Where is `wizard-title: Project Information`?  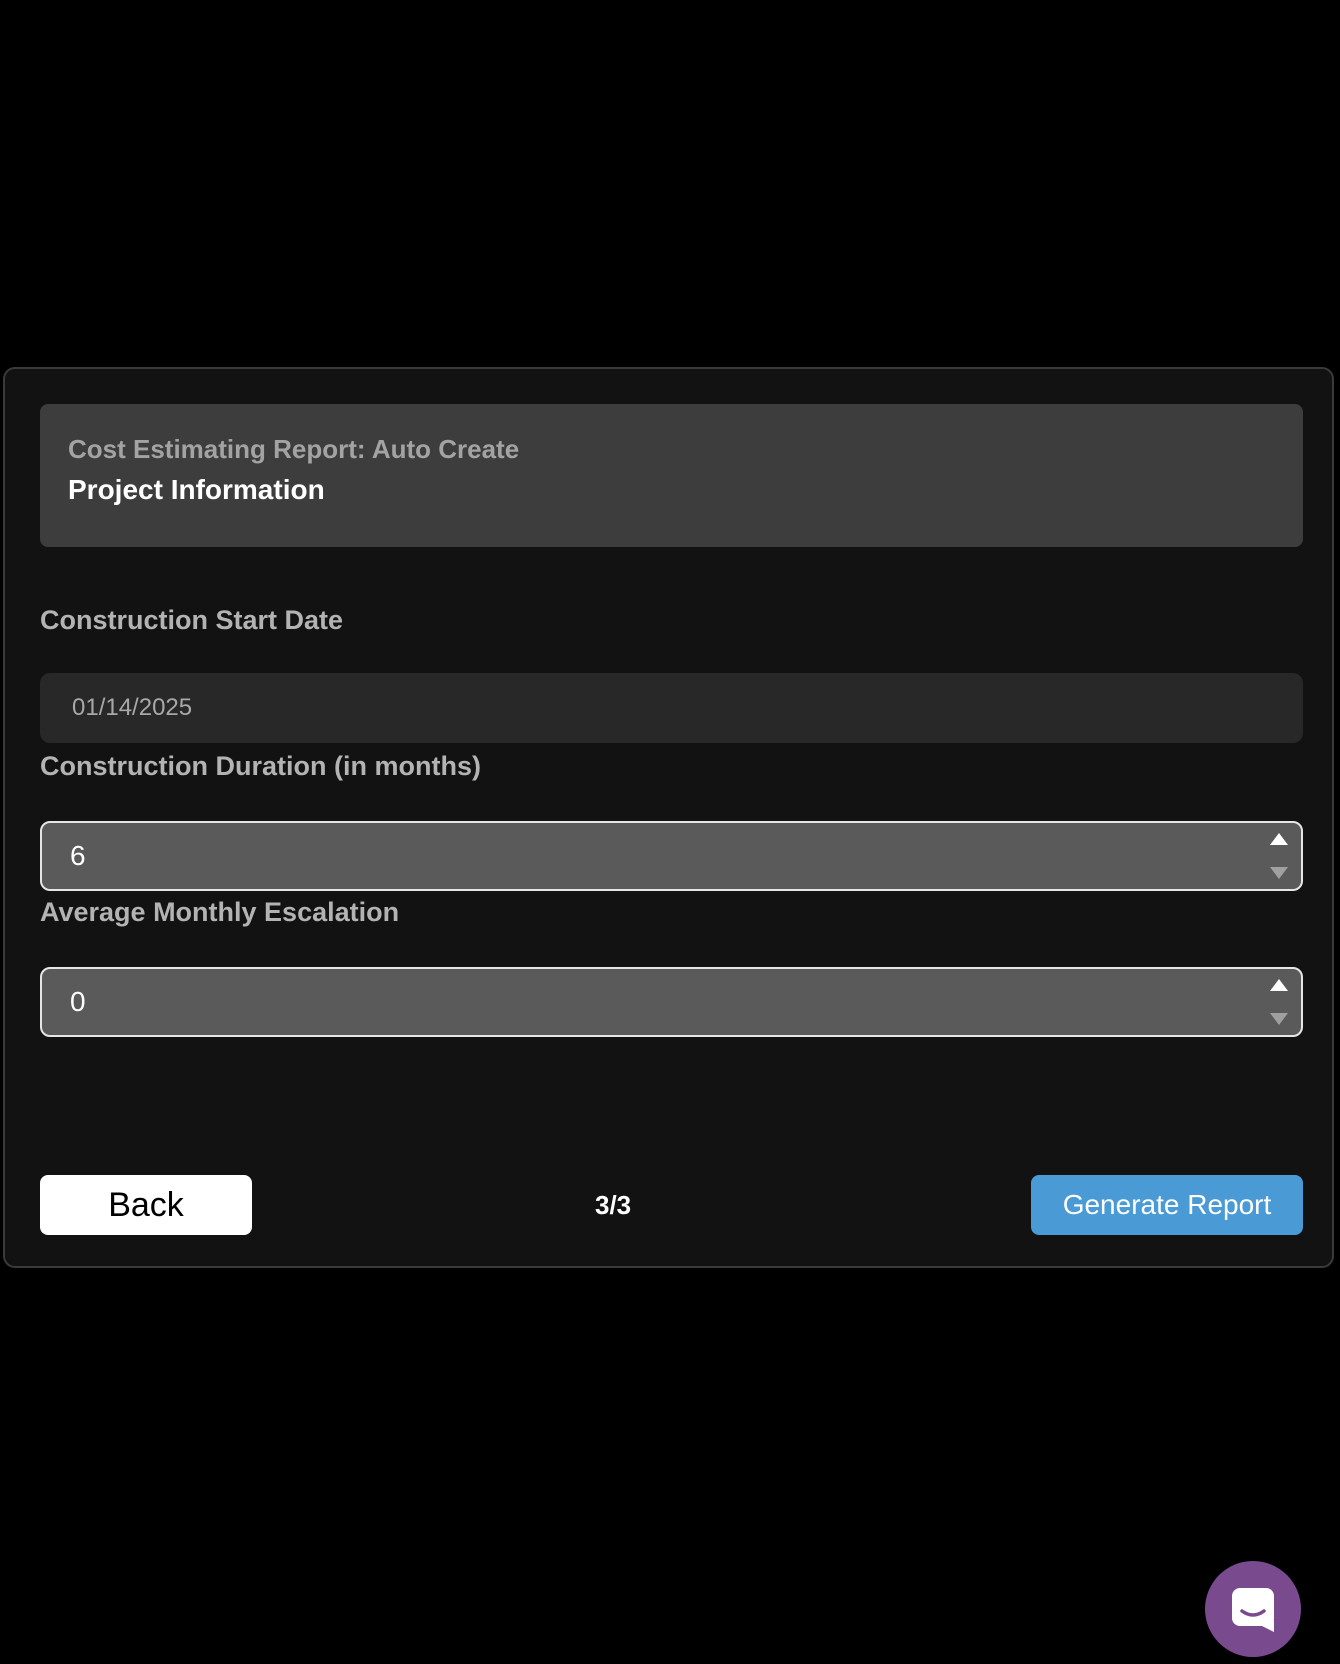 wizard-title: Project Information is located at coordinates (196, 489).